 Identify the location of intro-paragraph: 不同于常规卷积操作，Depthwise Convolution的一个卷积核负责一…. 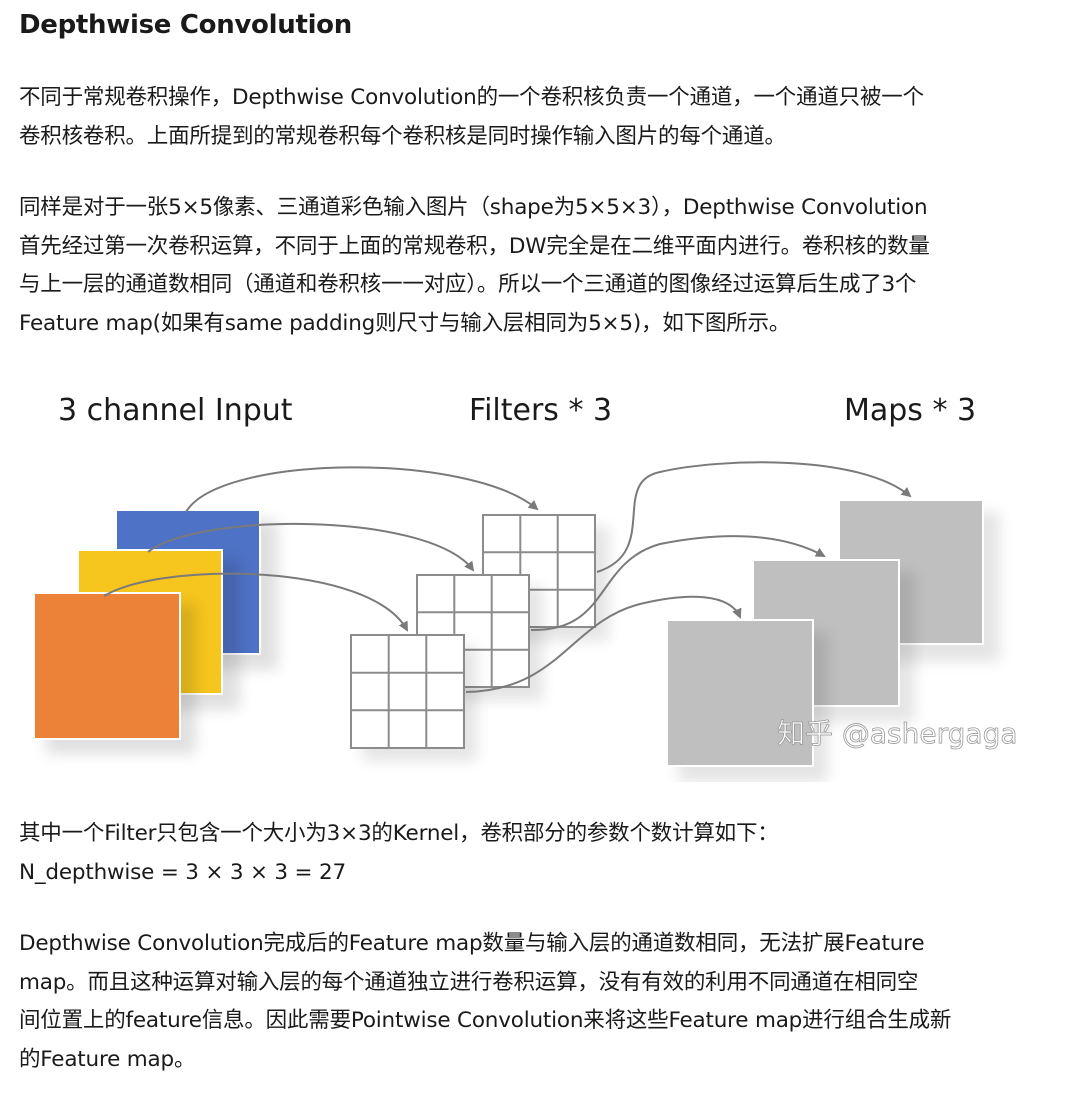
(539, 117).